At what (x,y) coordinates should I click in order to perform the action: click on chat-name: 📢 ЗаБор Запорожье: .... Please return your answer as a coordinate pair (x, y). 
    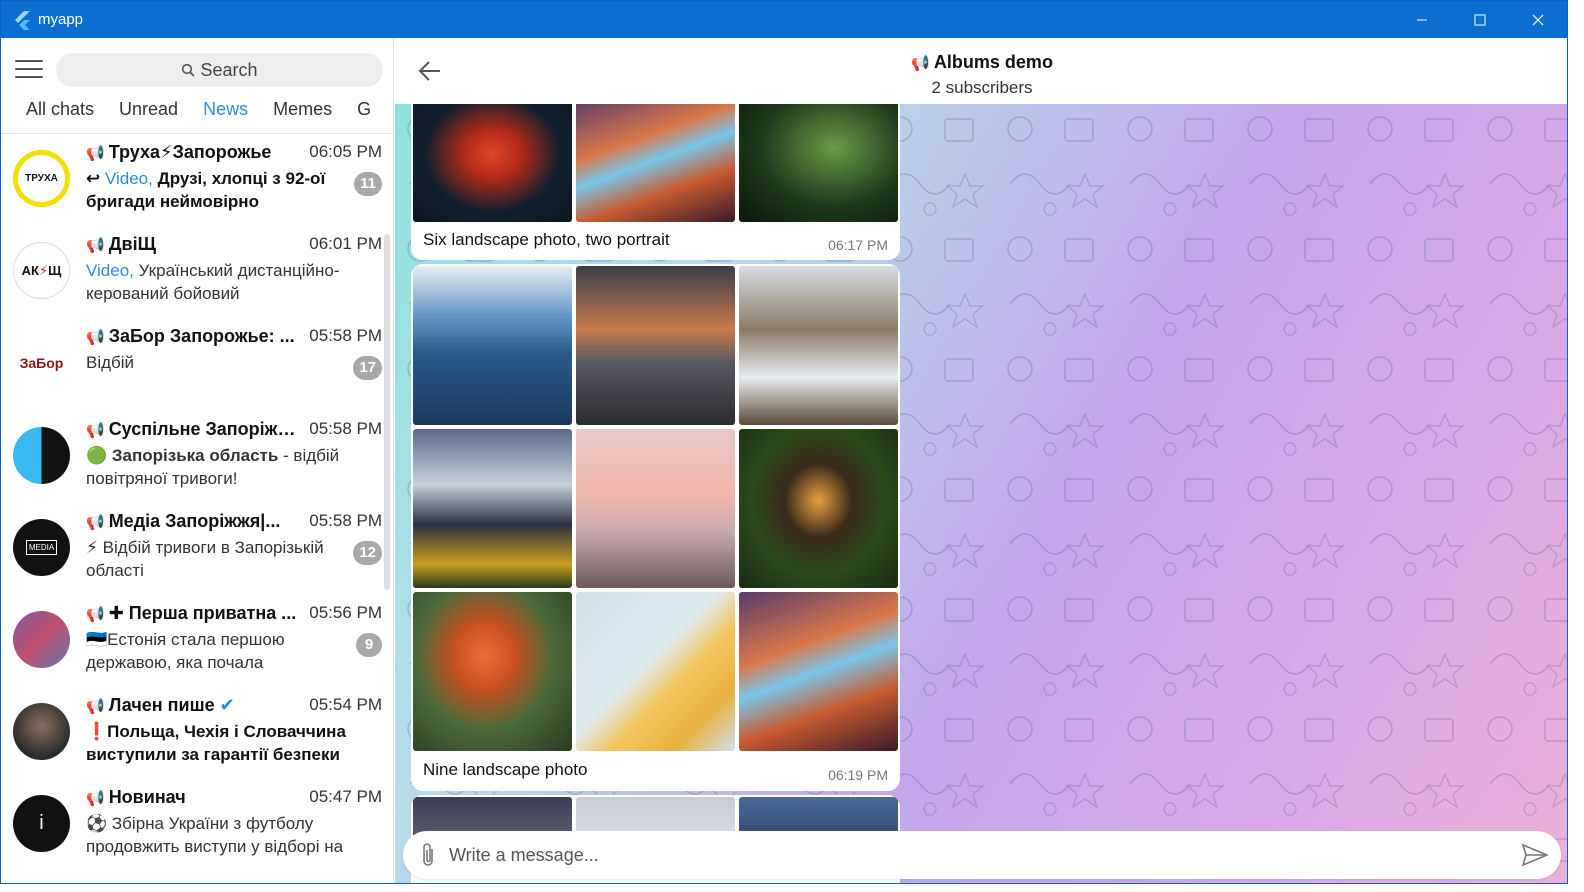
    Looking at the image, I should click on (190, 336).